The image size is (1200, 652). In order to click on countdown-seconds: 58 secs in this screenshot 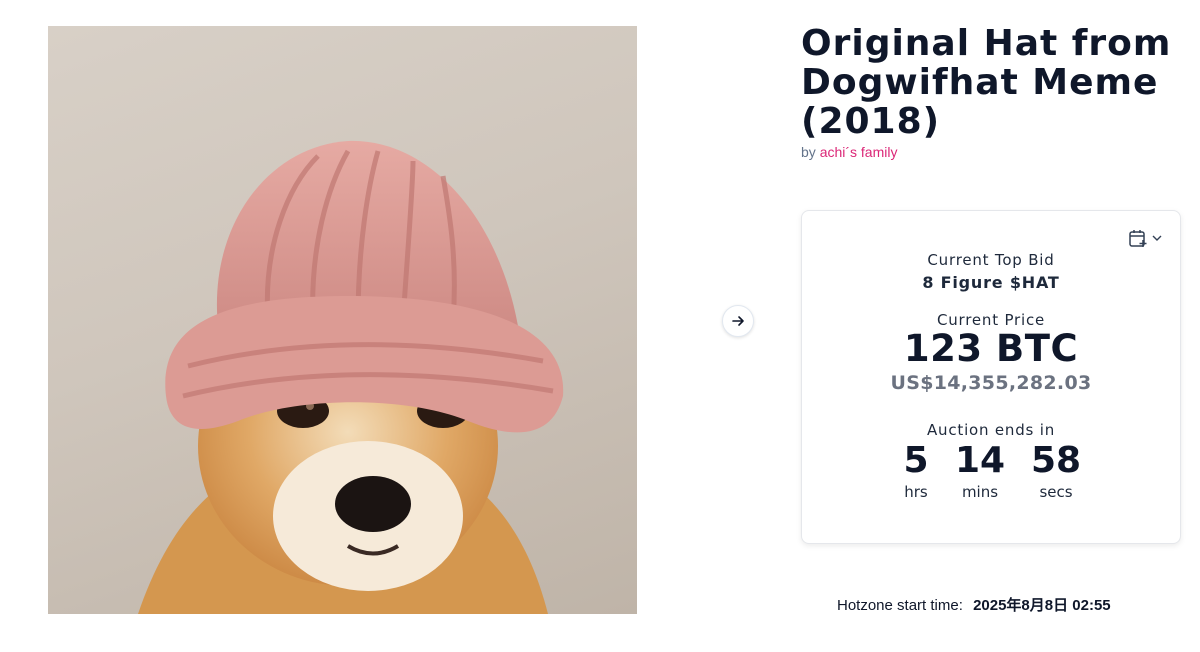, I will do `click(1056, 472)`.